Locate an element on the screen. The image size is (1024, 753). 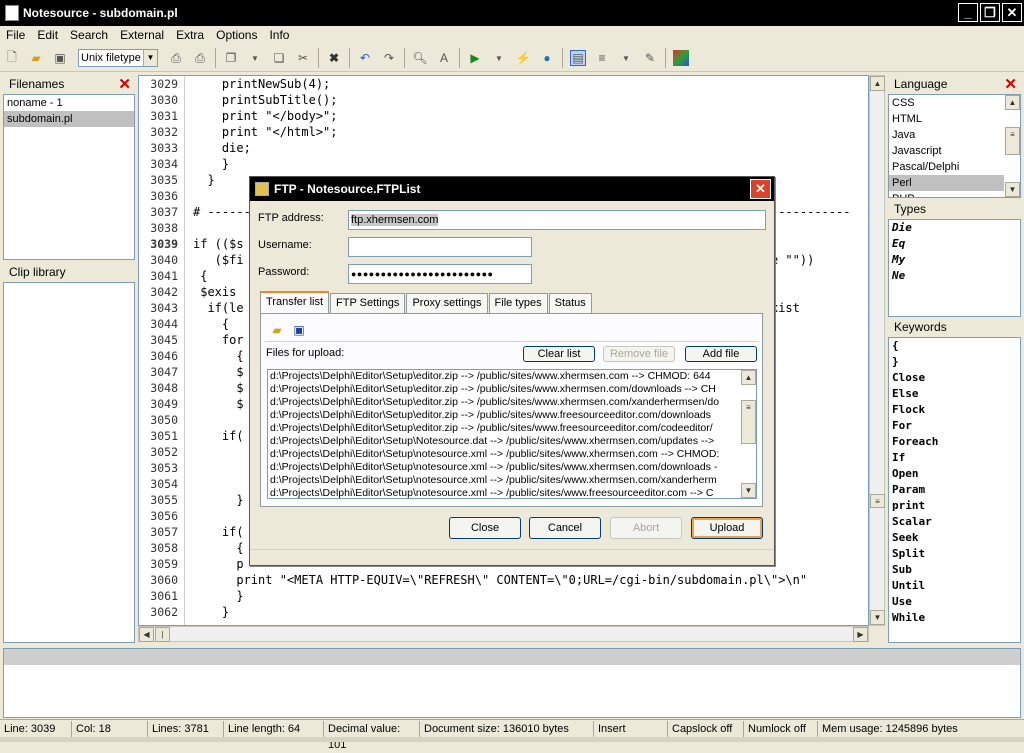
file-item: noname - 1 is located at coordinates (69, 103).